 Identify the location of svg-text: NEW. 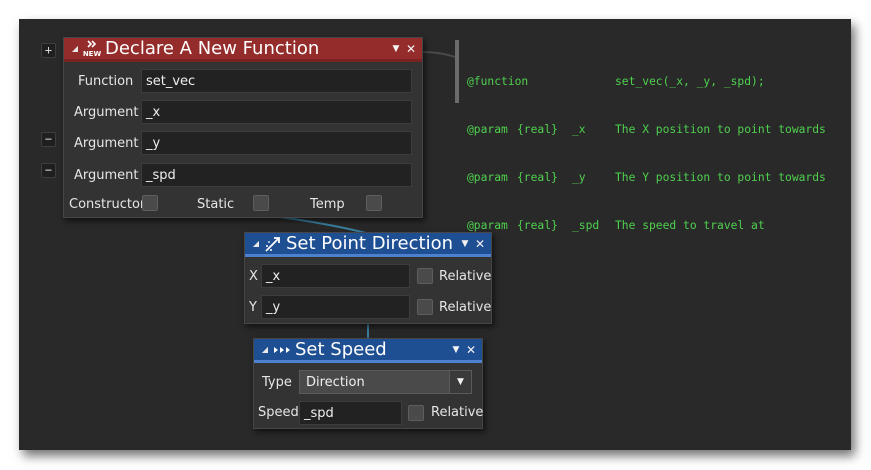
(92, 54).